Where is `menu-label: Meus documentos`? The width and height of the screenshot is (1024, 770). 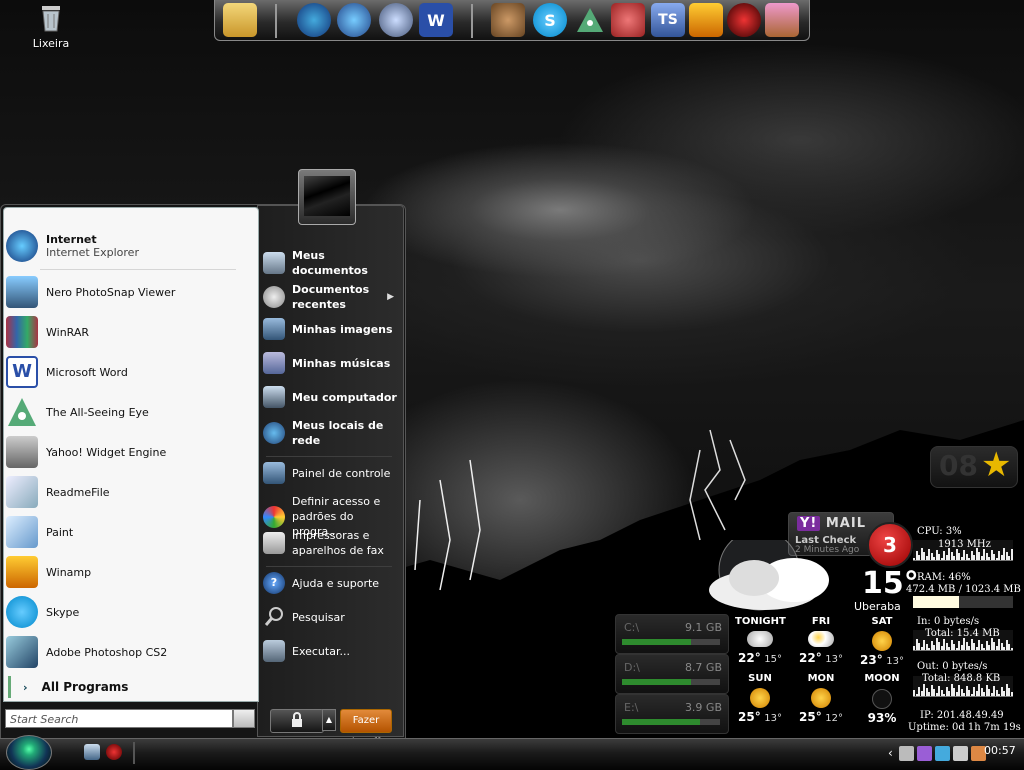
menu-label: Meus documentos is located at coordinates (330, 263).